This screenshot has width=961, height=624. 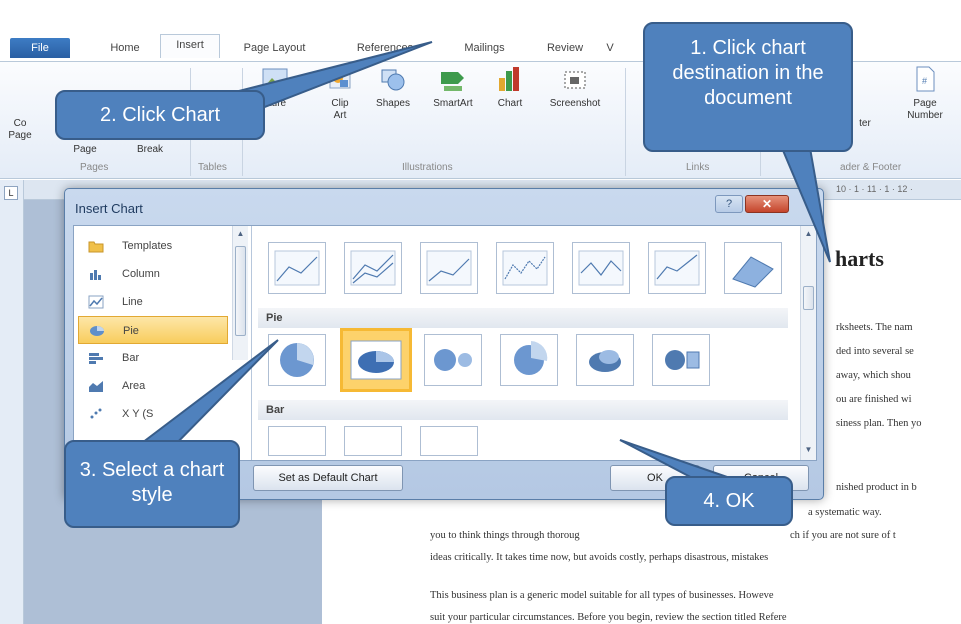 I want to click on line-chart-icon, so click(x=96, y=302).